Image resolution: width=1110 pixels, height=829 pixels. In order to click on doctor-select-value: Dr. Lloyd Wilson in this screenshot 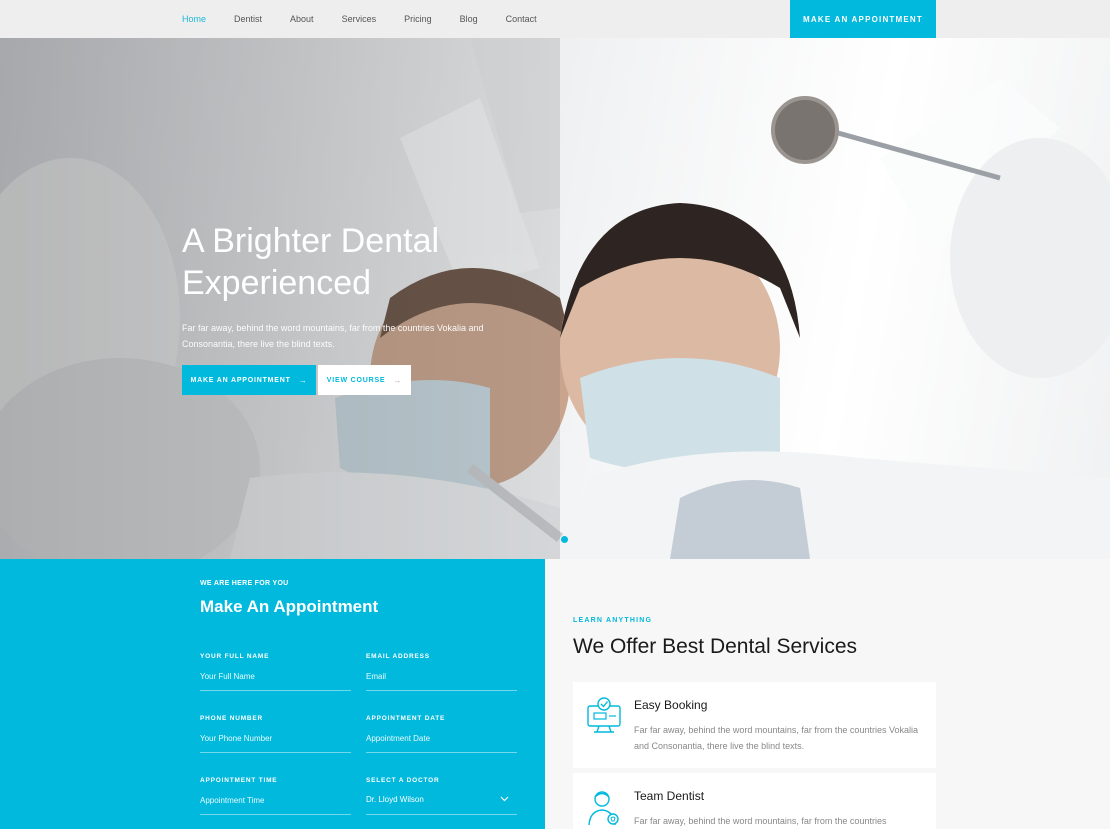, I will do `click(395, 799)`.